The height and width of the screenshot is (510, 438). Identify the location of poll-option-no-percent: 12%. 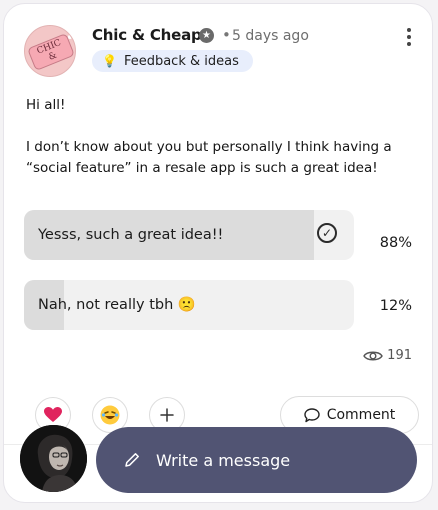
(395, 306).